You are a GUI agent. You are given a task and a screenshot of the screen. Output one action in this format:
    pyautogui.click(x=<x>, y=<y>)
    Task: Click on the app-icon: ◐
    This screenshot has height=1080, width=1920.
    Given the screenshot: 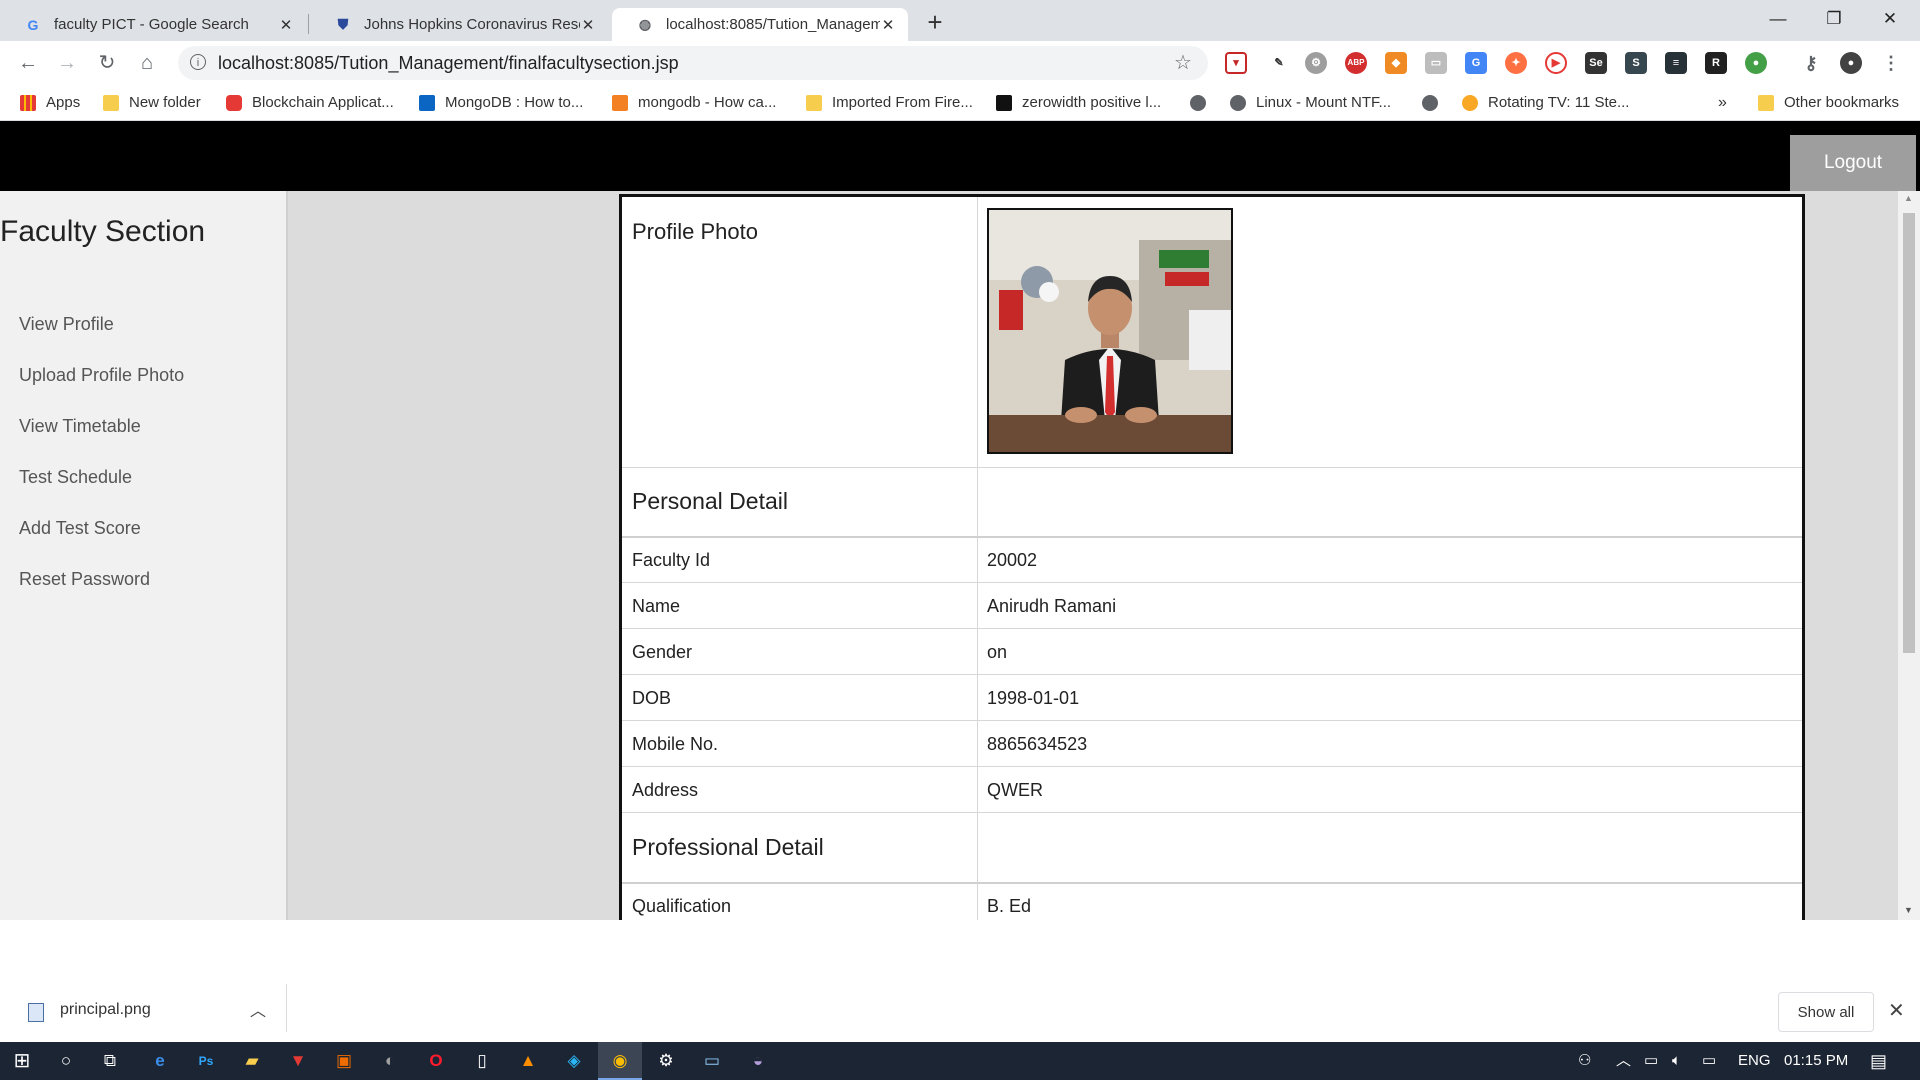 What is the action you would take?
    pyautogui.click(x=390, y=1061)
    